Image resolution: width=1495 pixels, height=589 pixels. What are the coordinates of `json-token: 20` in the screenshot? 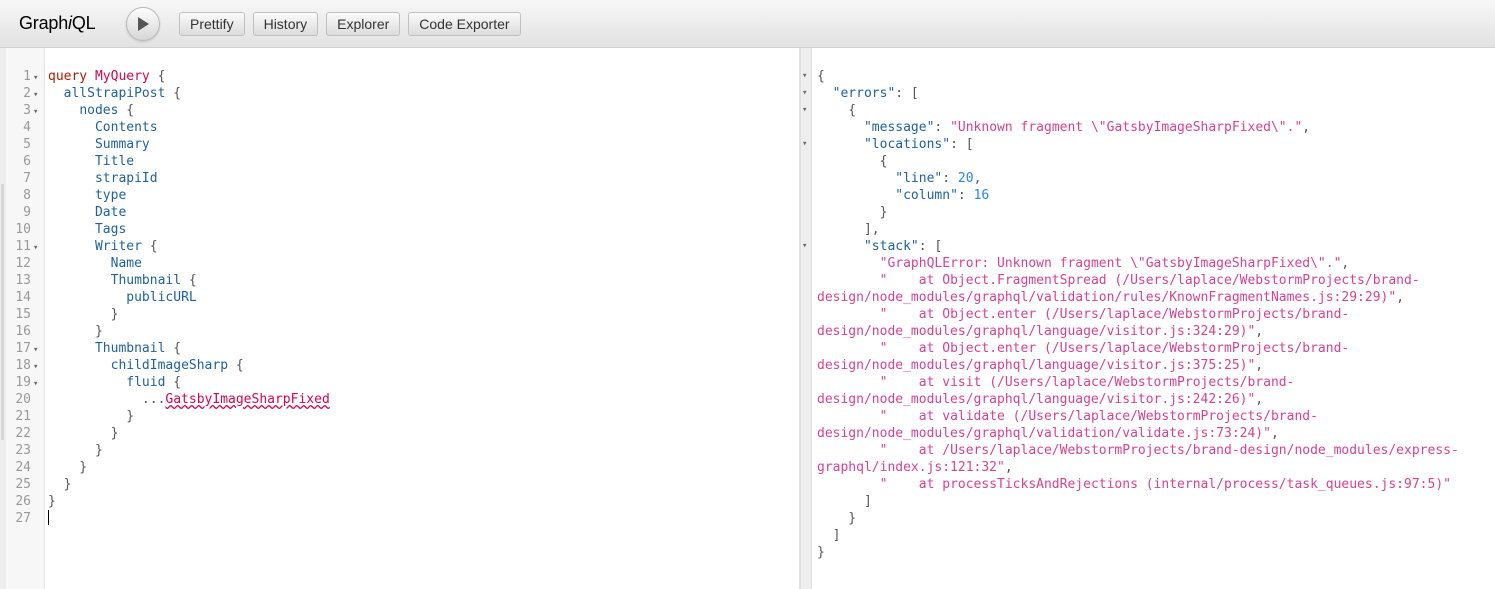 It's located at (965, 178).